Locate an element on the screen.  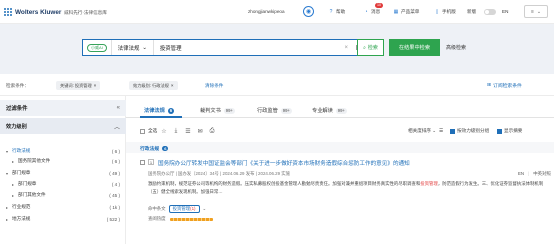
filter-item-industry-norms: ▸ 行业规范 ( 1k ) is located at coordinates (63, 207).